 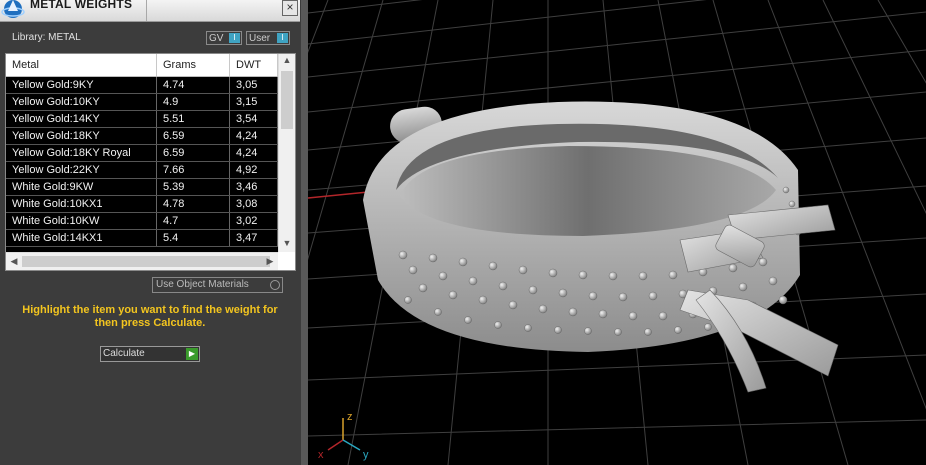 I want to click on play-arrow-icon: ▶, so click(x=192, y=354).